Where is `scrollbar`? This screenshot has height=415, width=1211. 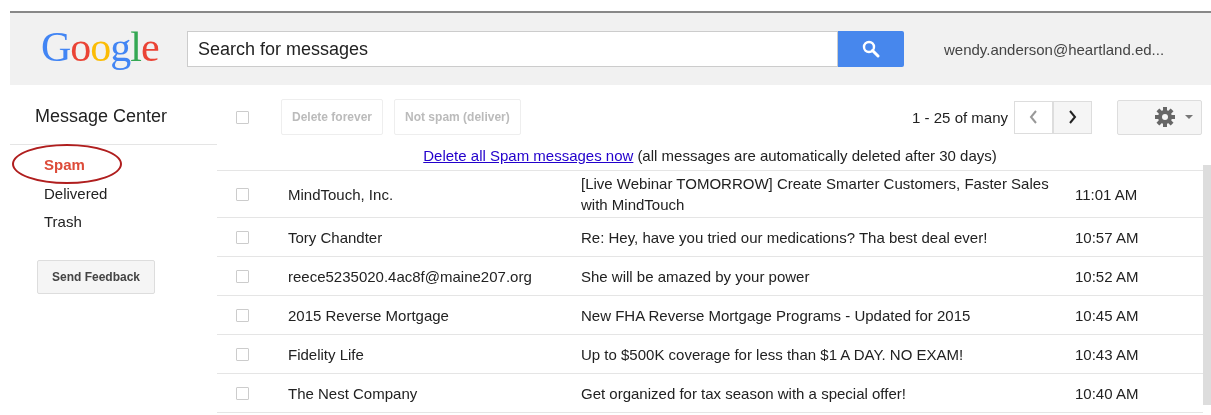 scrollbar is located at coordinates (1207, 285).